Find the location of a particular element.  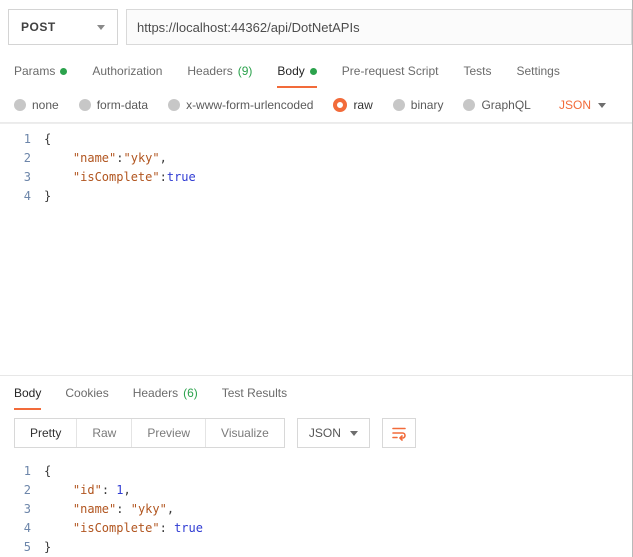

view-raw: Raw is located at coordinates (105, 433).